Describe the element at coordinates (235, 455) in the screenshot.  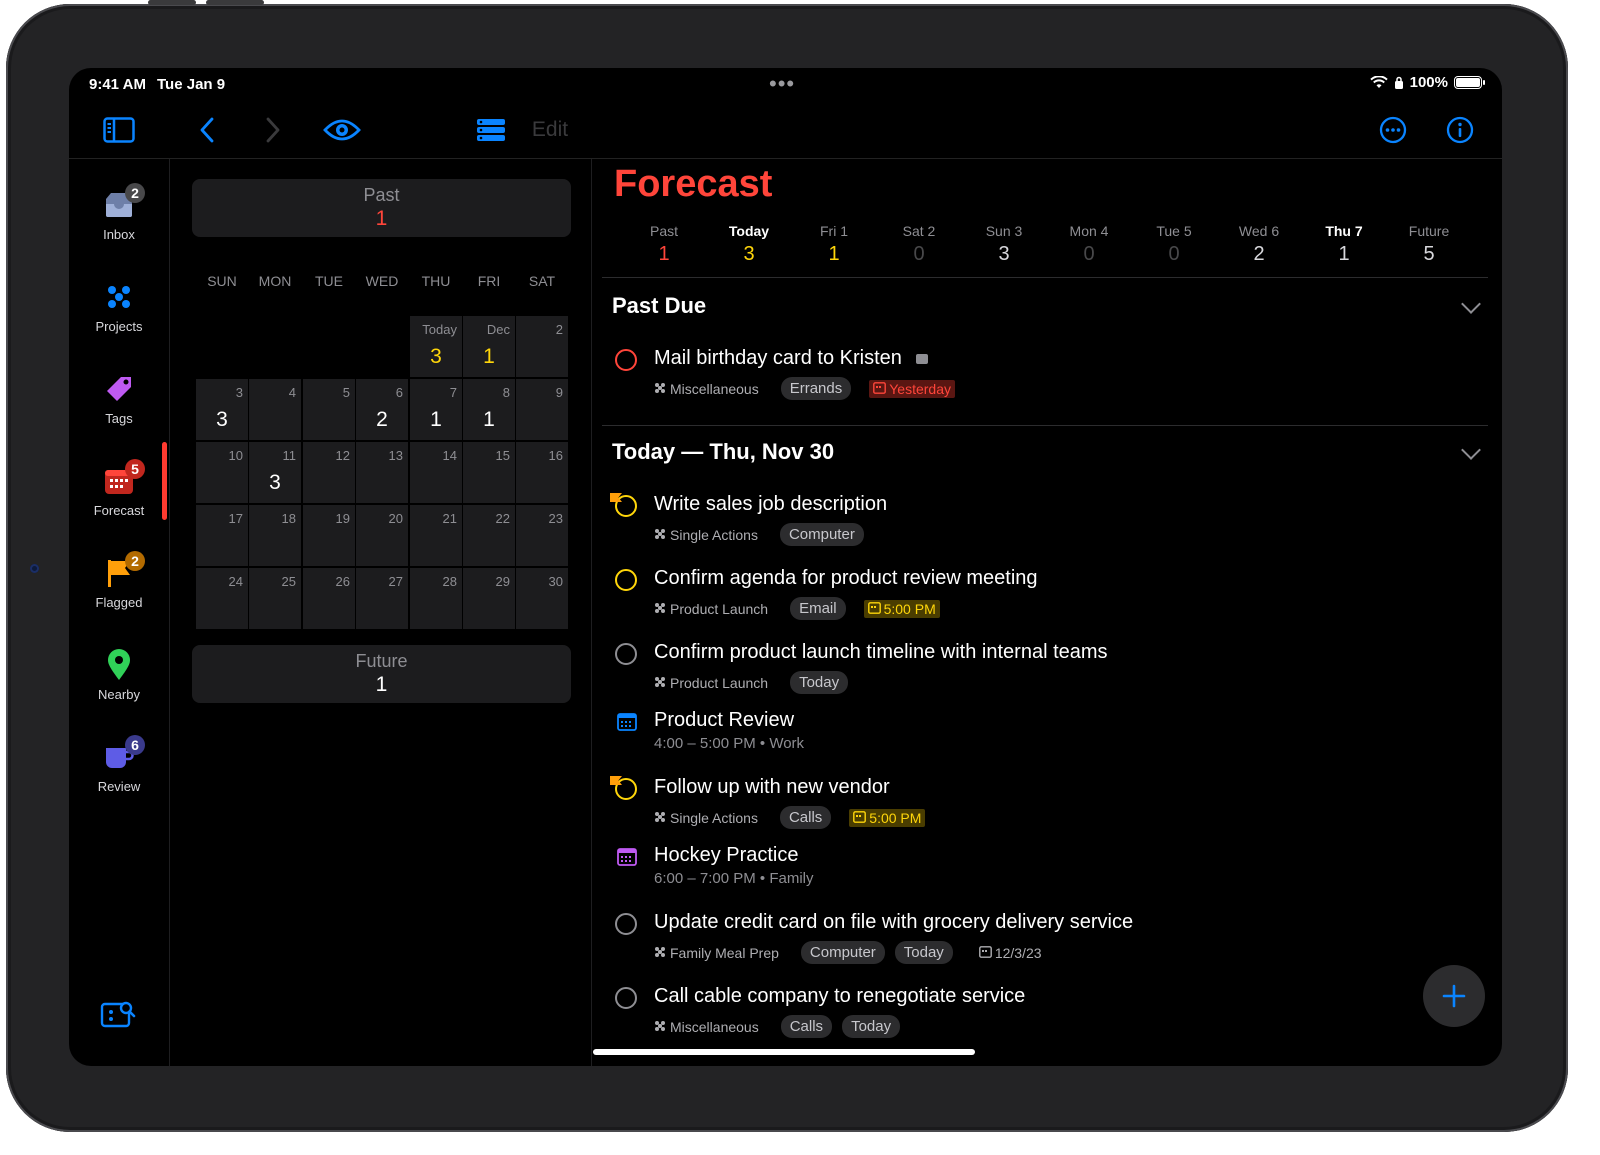
I see `day-number: 10` at that location.